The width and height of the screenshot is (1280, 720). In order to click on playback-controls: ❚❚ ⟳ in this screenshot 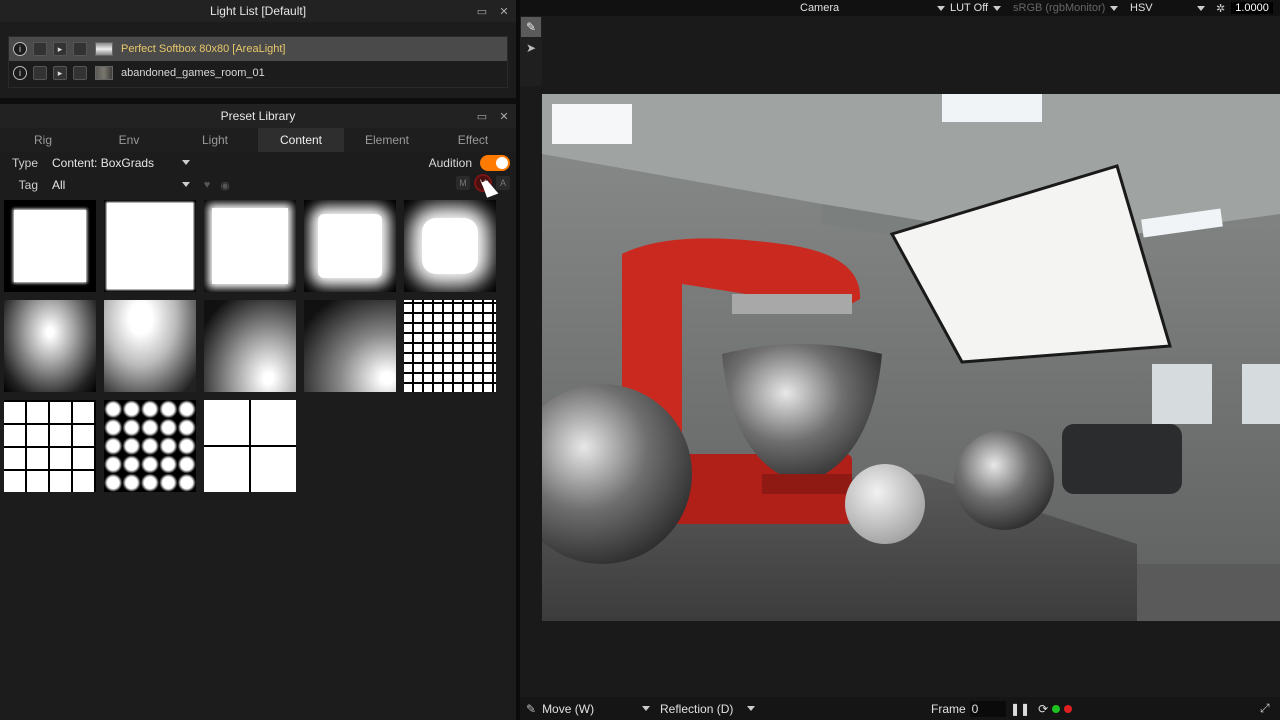, I will do `click(1041, 708)`.